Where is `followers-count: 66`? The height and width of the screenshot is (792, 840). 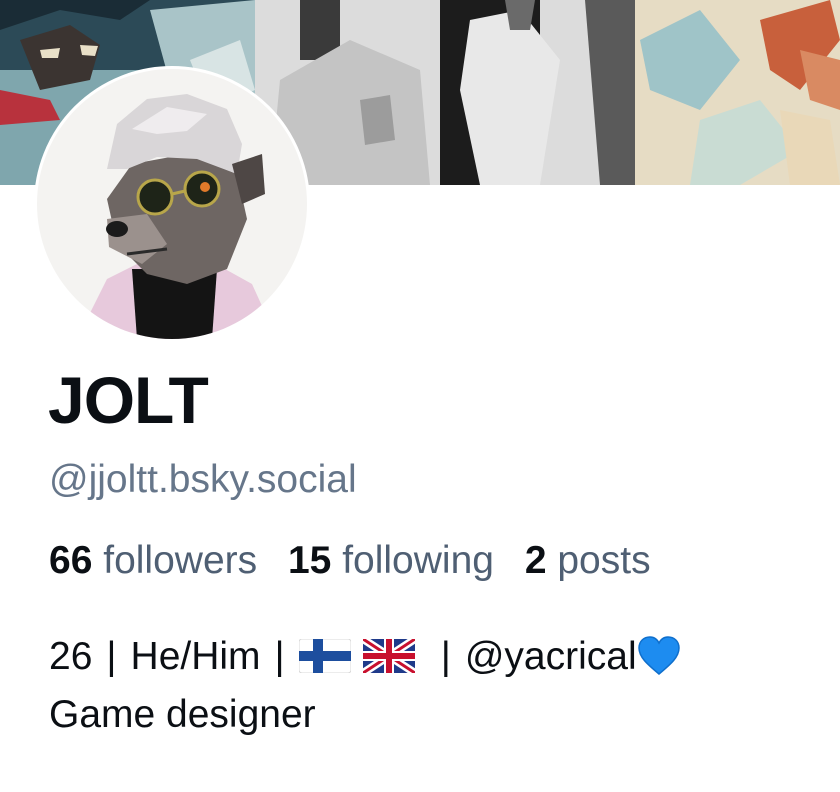 followers-count: 66 is located at coordinates (71, 560).